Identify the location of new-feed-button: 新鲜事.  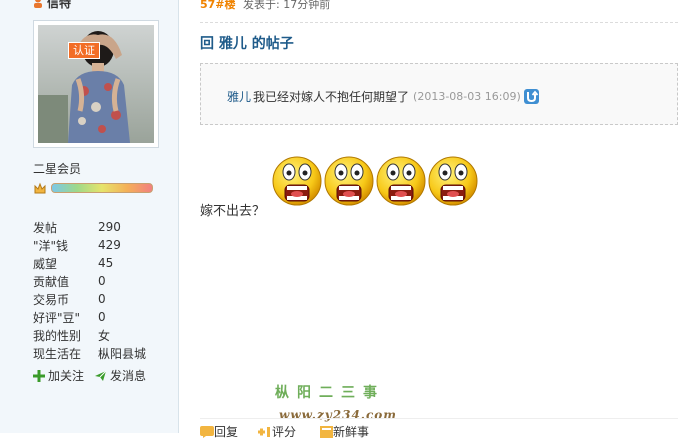
(344, 431).